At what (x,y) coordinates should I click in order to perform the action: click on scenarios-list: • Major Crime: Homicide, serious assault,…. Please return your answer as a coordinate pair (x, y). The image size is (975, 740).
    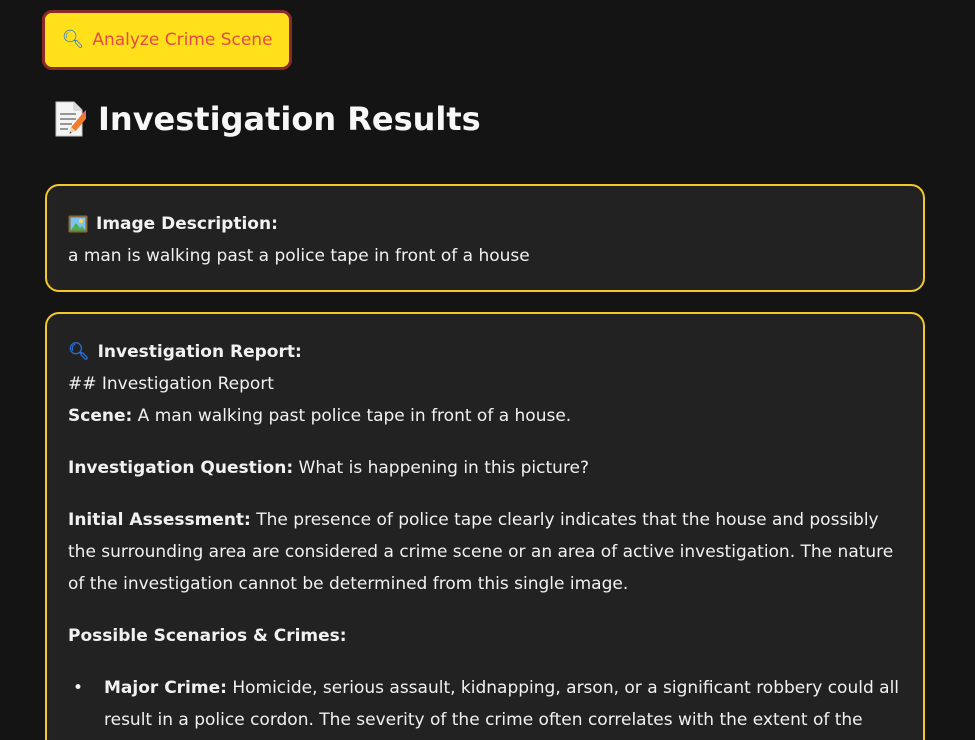
    Looking at the image, I should click on (485, 706).